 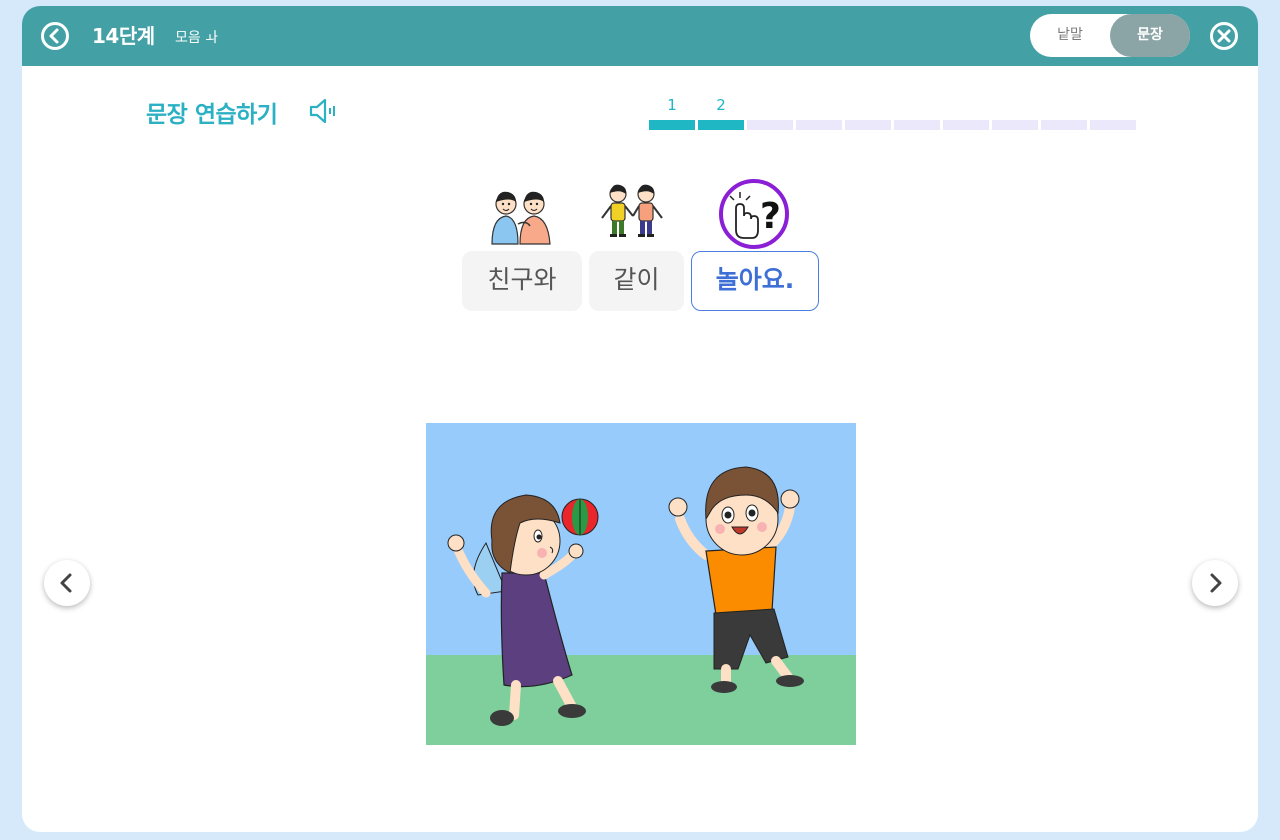 I want to click on tap-question-icon: ?, so click(x=754, y=214).